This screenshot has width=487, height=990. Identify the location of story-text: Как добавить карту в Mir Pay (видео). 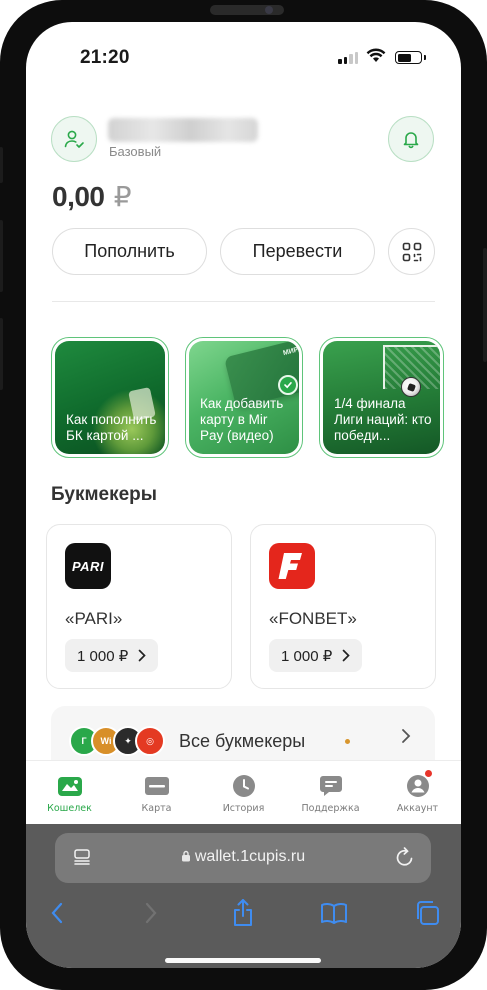
(242, 419).